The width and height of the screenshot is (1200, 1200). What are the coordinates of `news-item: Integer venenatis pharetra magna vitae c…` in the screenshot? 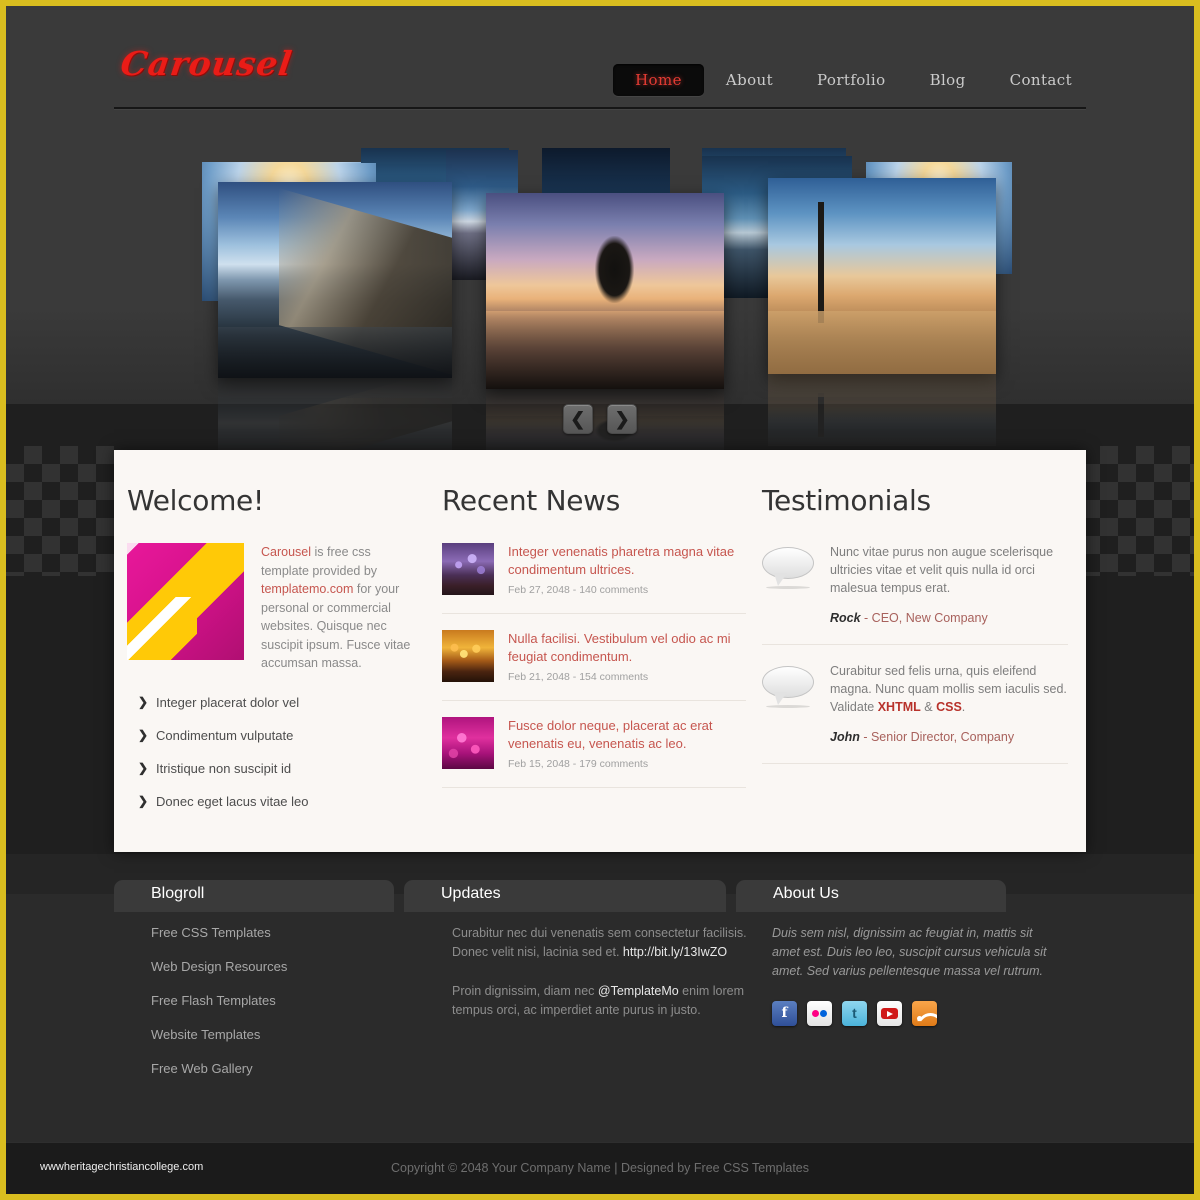 It's located at (594, 578).